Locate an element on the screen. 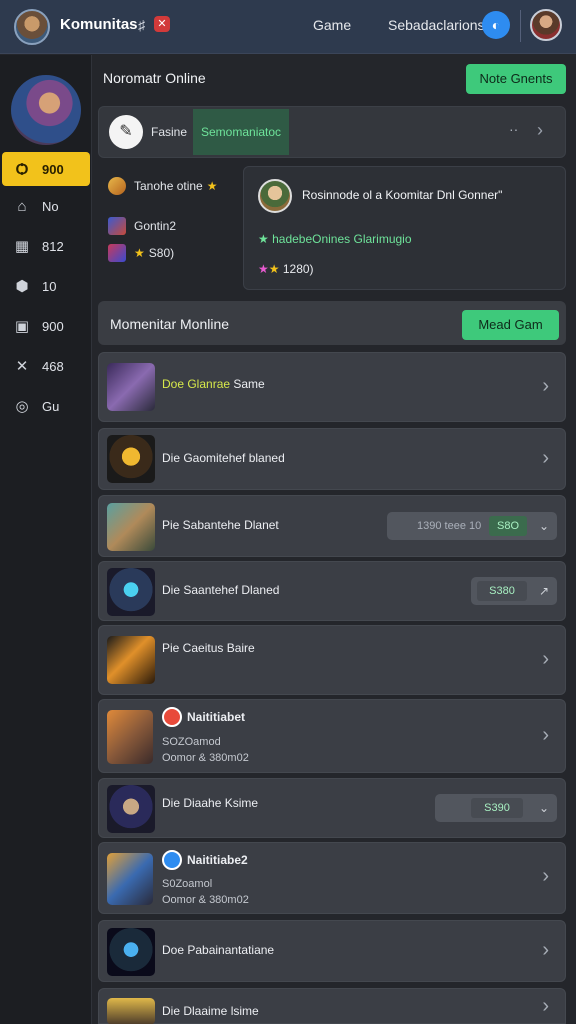 This screenshot has height=1024, width=576. list-item: Die Diaahe Ksime S390 ⌄ is located at coordinates (332, 808).